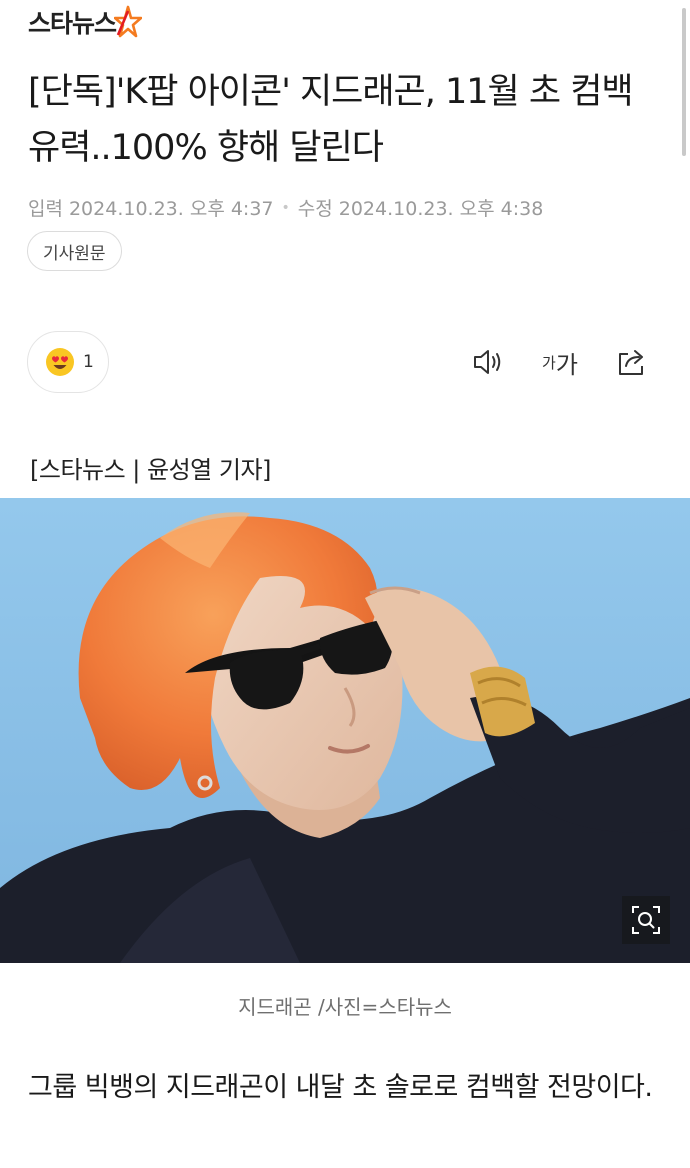 The height and width of the screenshot is (1168, 690). I want to click on starnews-logo: 스타뉴스, so click(85, 22).